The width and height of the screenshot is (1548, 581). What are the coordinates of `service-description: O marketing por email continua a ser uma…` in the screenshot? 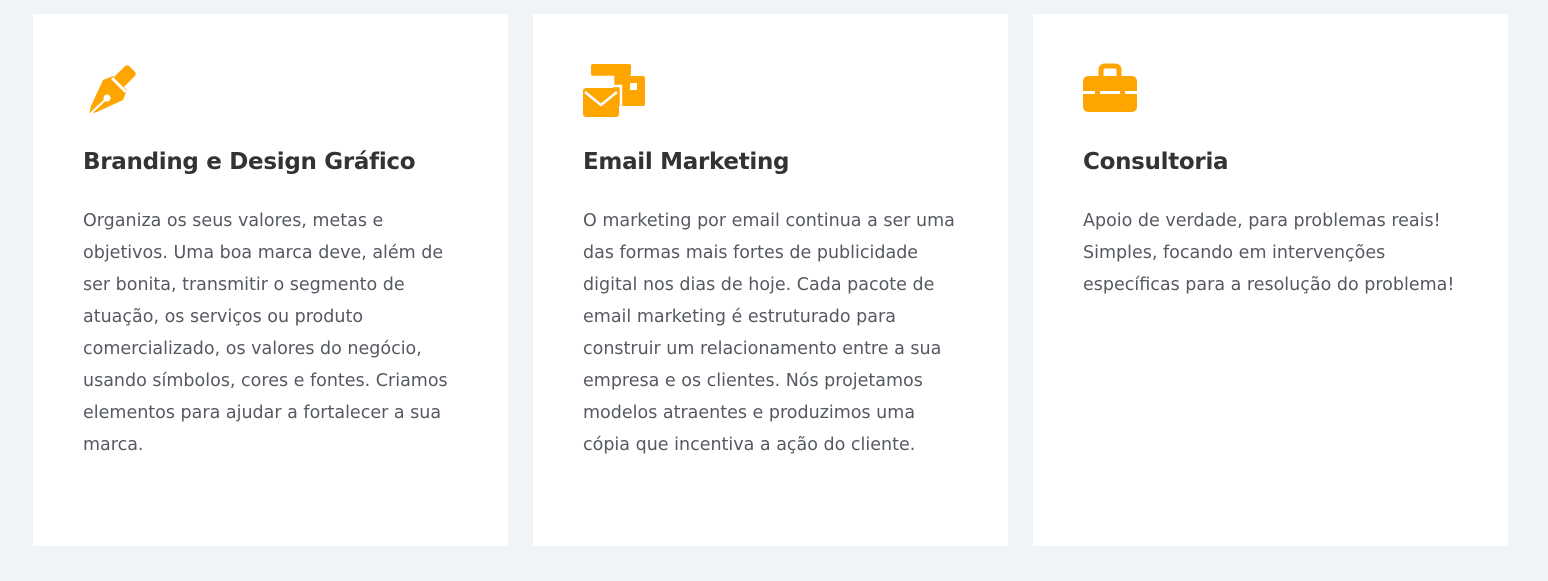 It's located at (769, 333).